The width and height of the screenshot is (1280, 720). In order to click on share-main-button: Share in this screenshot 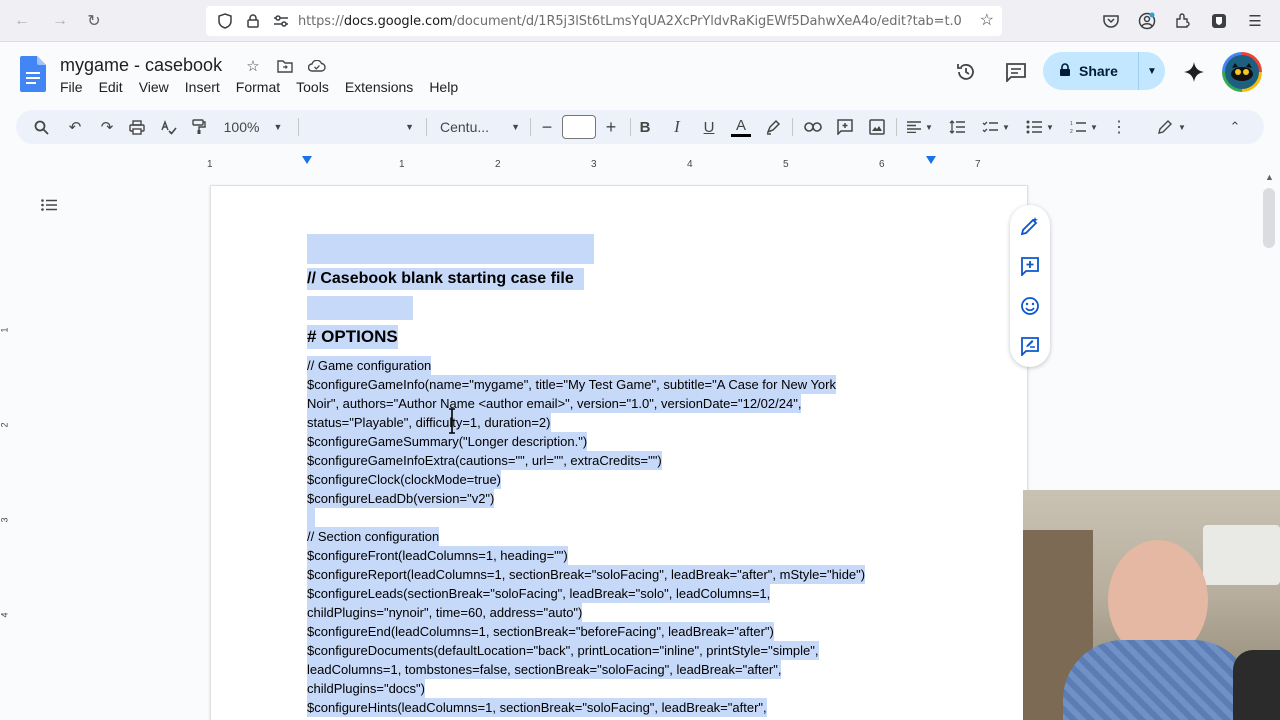, I will do `click(1091, 71)`.